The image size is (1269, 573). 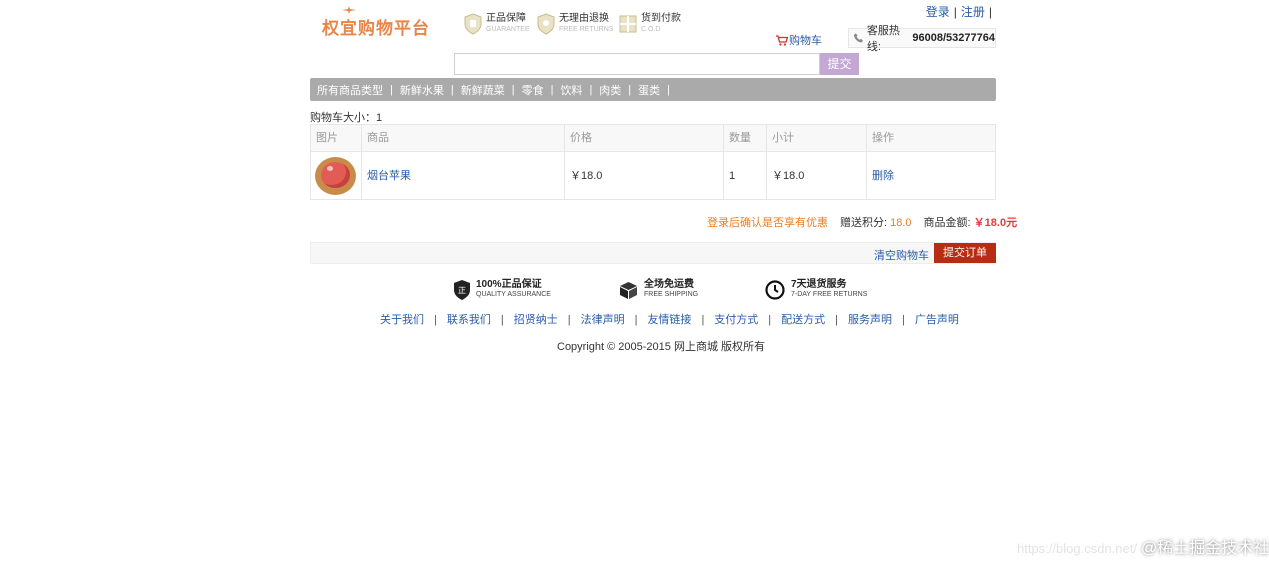 I want to click on user-links: 登录 | 注册 |, so click(x=961, y=11).